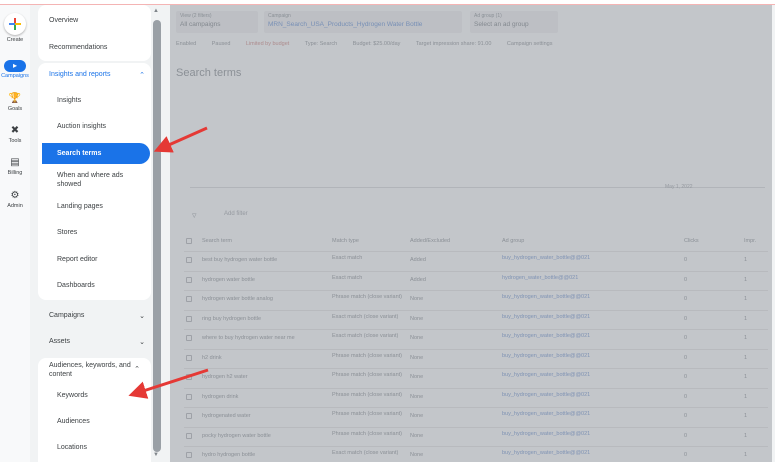  I want to click on nav-landing-pages: Landing pages, so click(94, 206).